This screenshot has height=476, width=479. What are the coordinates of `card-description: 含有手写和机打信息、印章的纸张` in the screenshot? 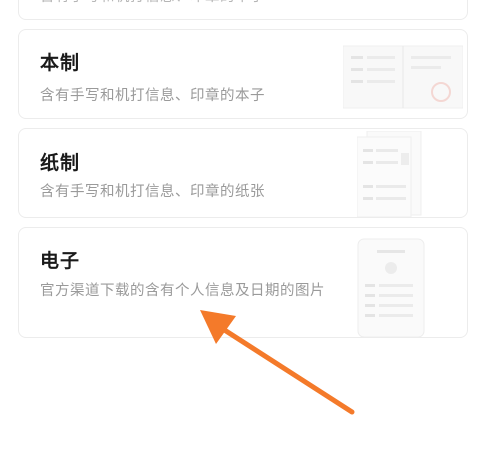 It's located at (152, 192).